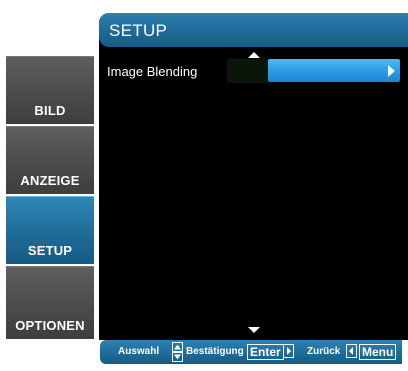  What do you see at coordinates (288, 351) in the screenshot?
I see `right-key-icon` at bounding box center [288, 351].